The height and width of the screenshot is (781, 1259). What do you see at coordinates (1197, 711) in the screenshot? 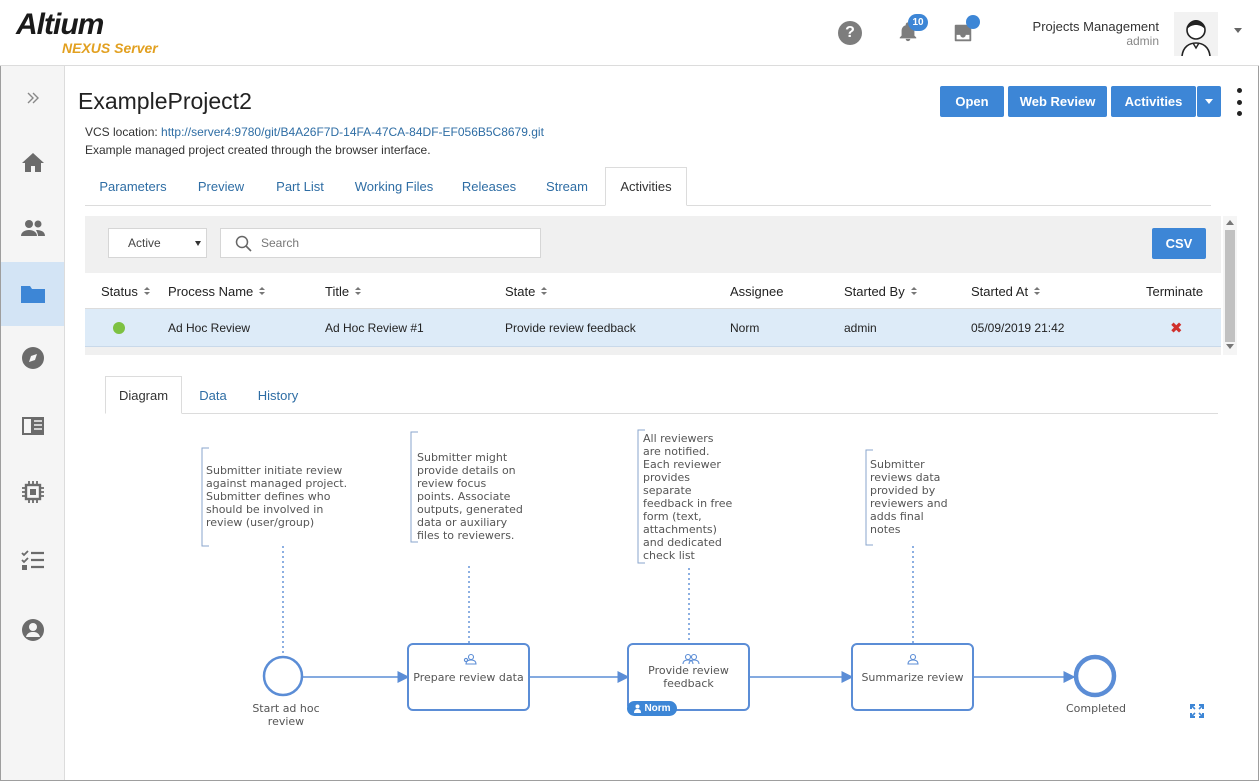
I see `fullscreen-icon` at bounding box center [1197, 711].